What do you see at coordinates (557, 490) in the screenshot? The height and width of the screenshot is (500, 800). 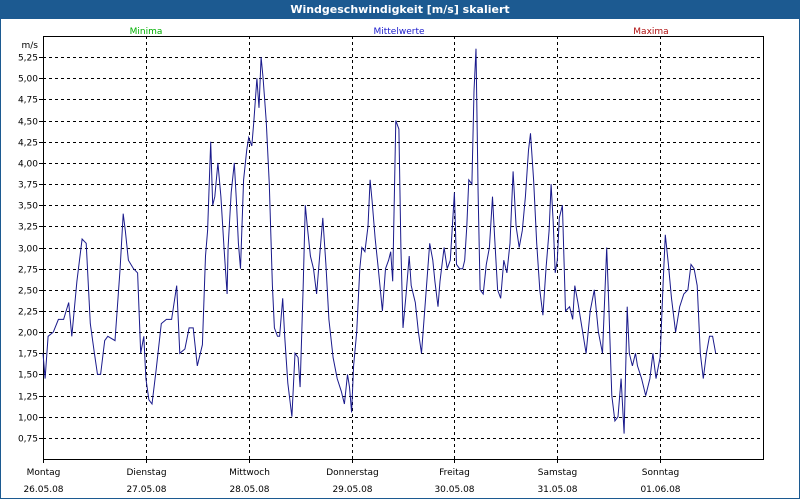 I see `x-tick-date-label: 31.05.08` at bounding box center [557, 490].